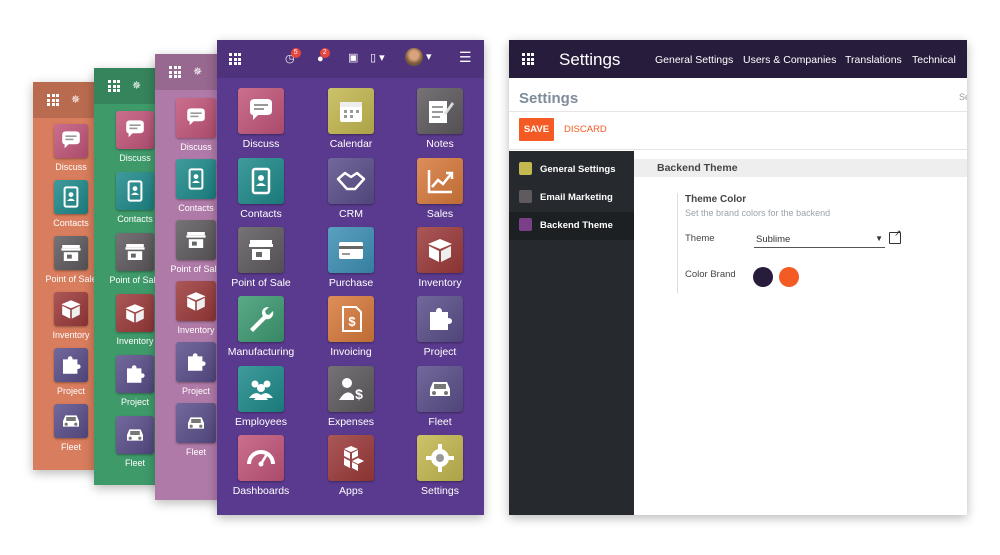 Image resolution: width=1000 pixels, height=555 pixels. What do you see at coordinates (566, 197) in the screenshot?
I see `sidebar-item-email-marketing: Email Marketing` at bounding box center [566, 197].